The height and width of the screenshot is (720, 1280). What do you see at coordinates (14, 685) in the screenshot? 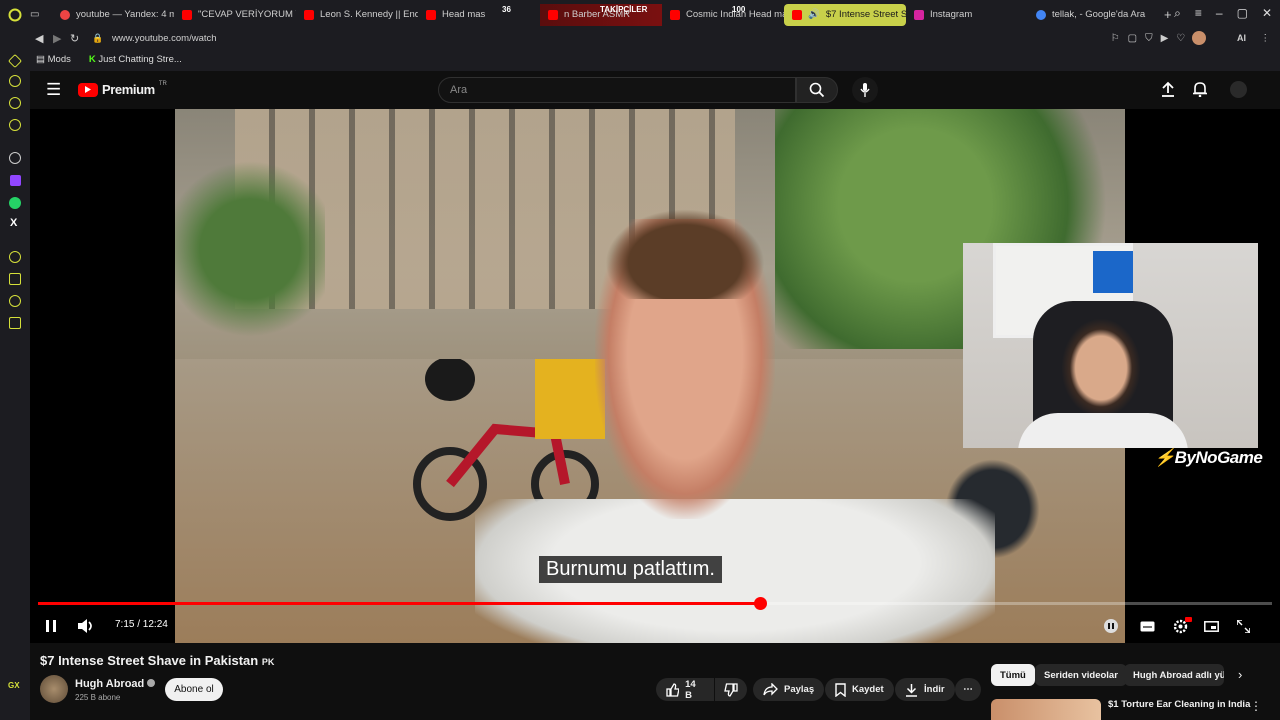
I see `opera-gx-icon: GX` at bounding box center [14, 685].